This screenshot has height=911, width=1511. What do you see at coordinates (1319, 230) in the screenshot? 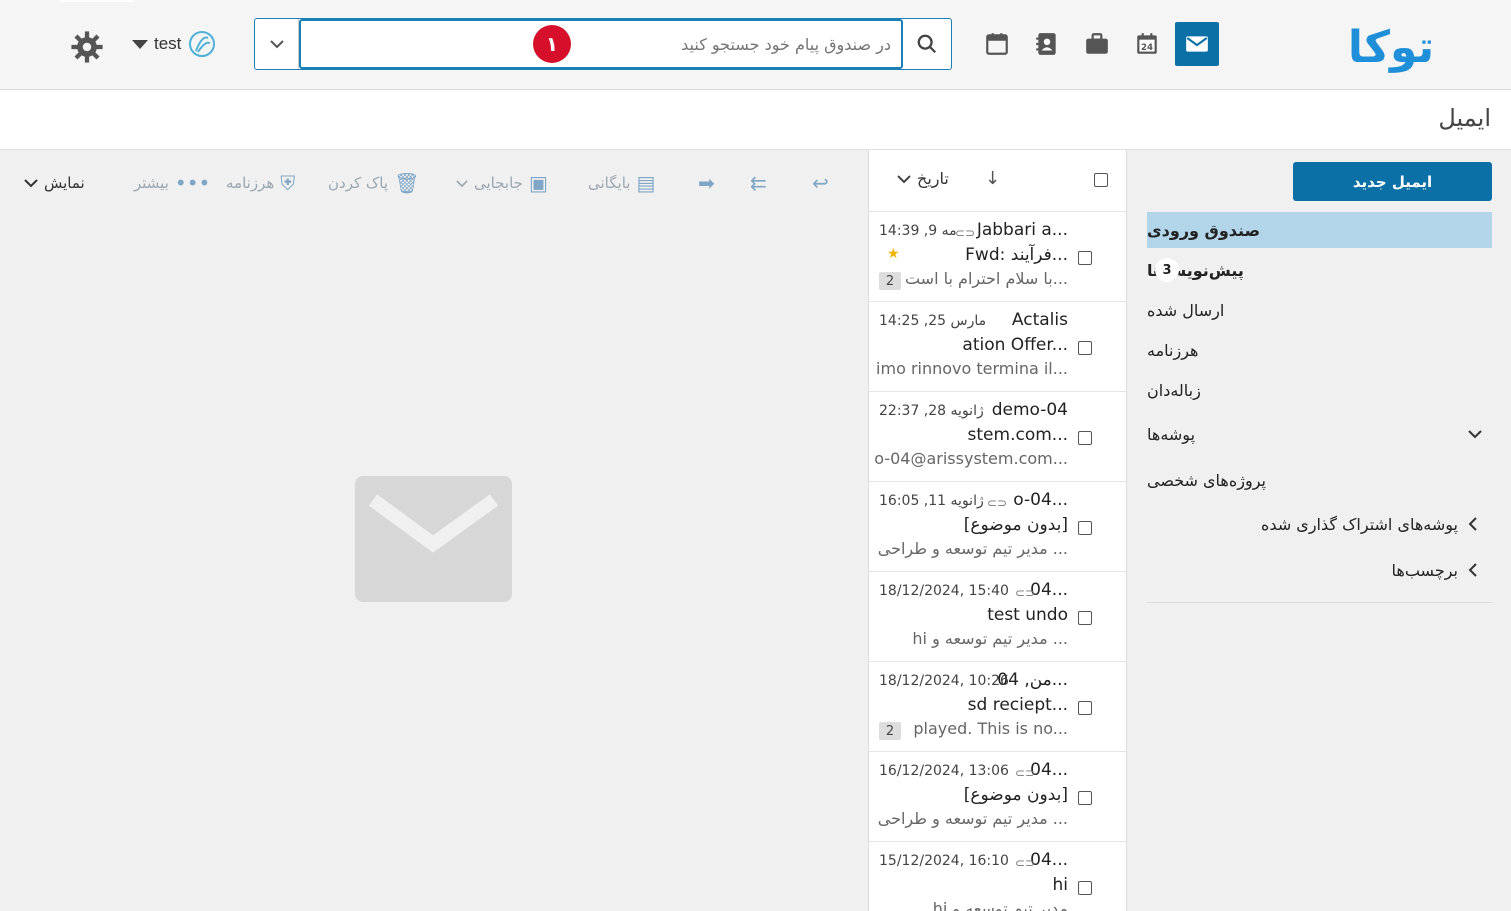
I see `folder-inbox: صندوق ورودی` at bounding box center [1319, 230].